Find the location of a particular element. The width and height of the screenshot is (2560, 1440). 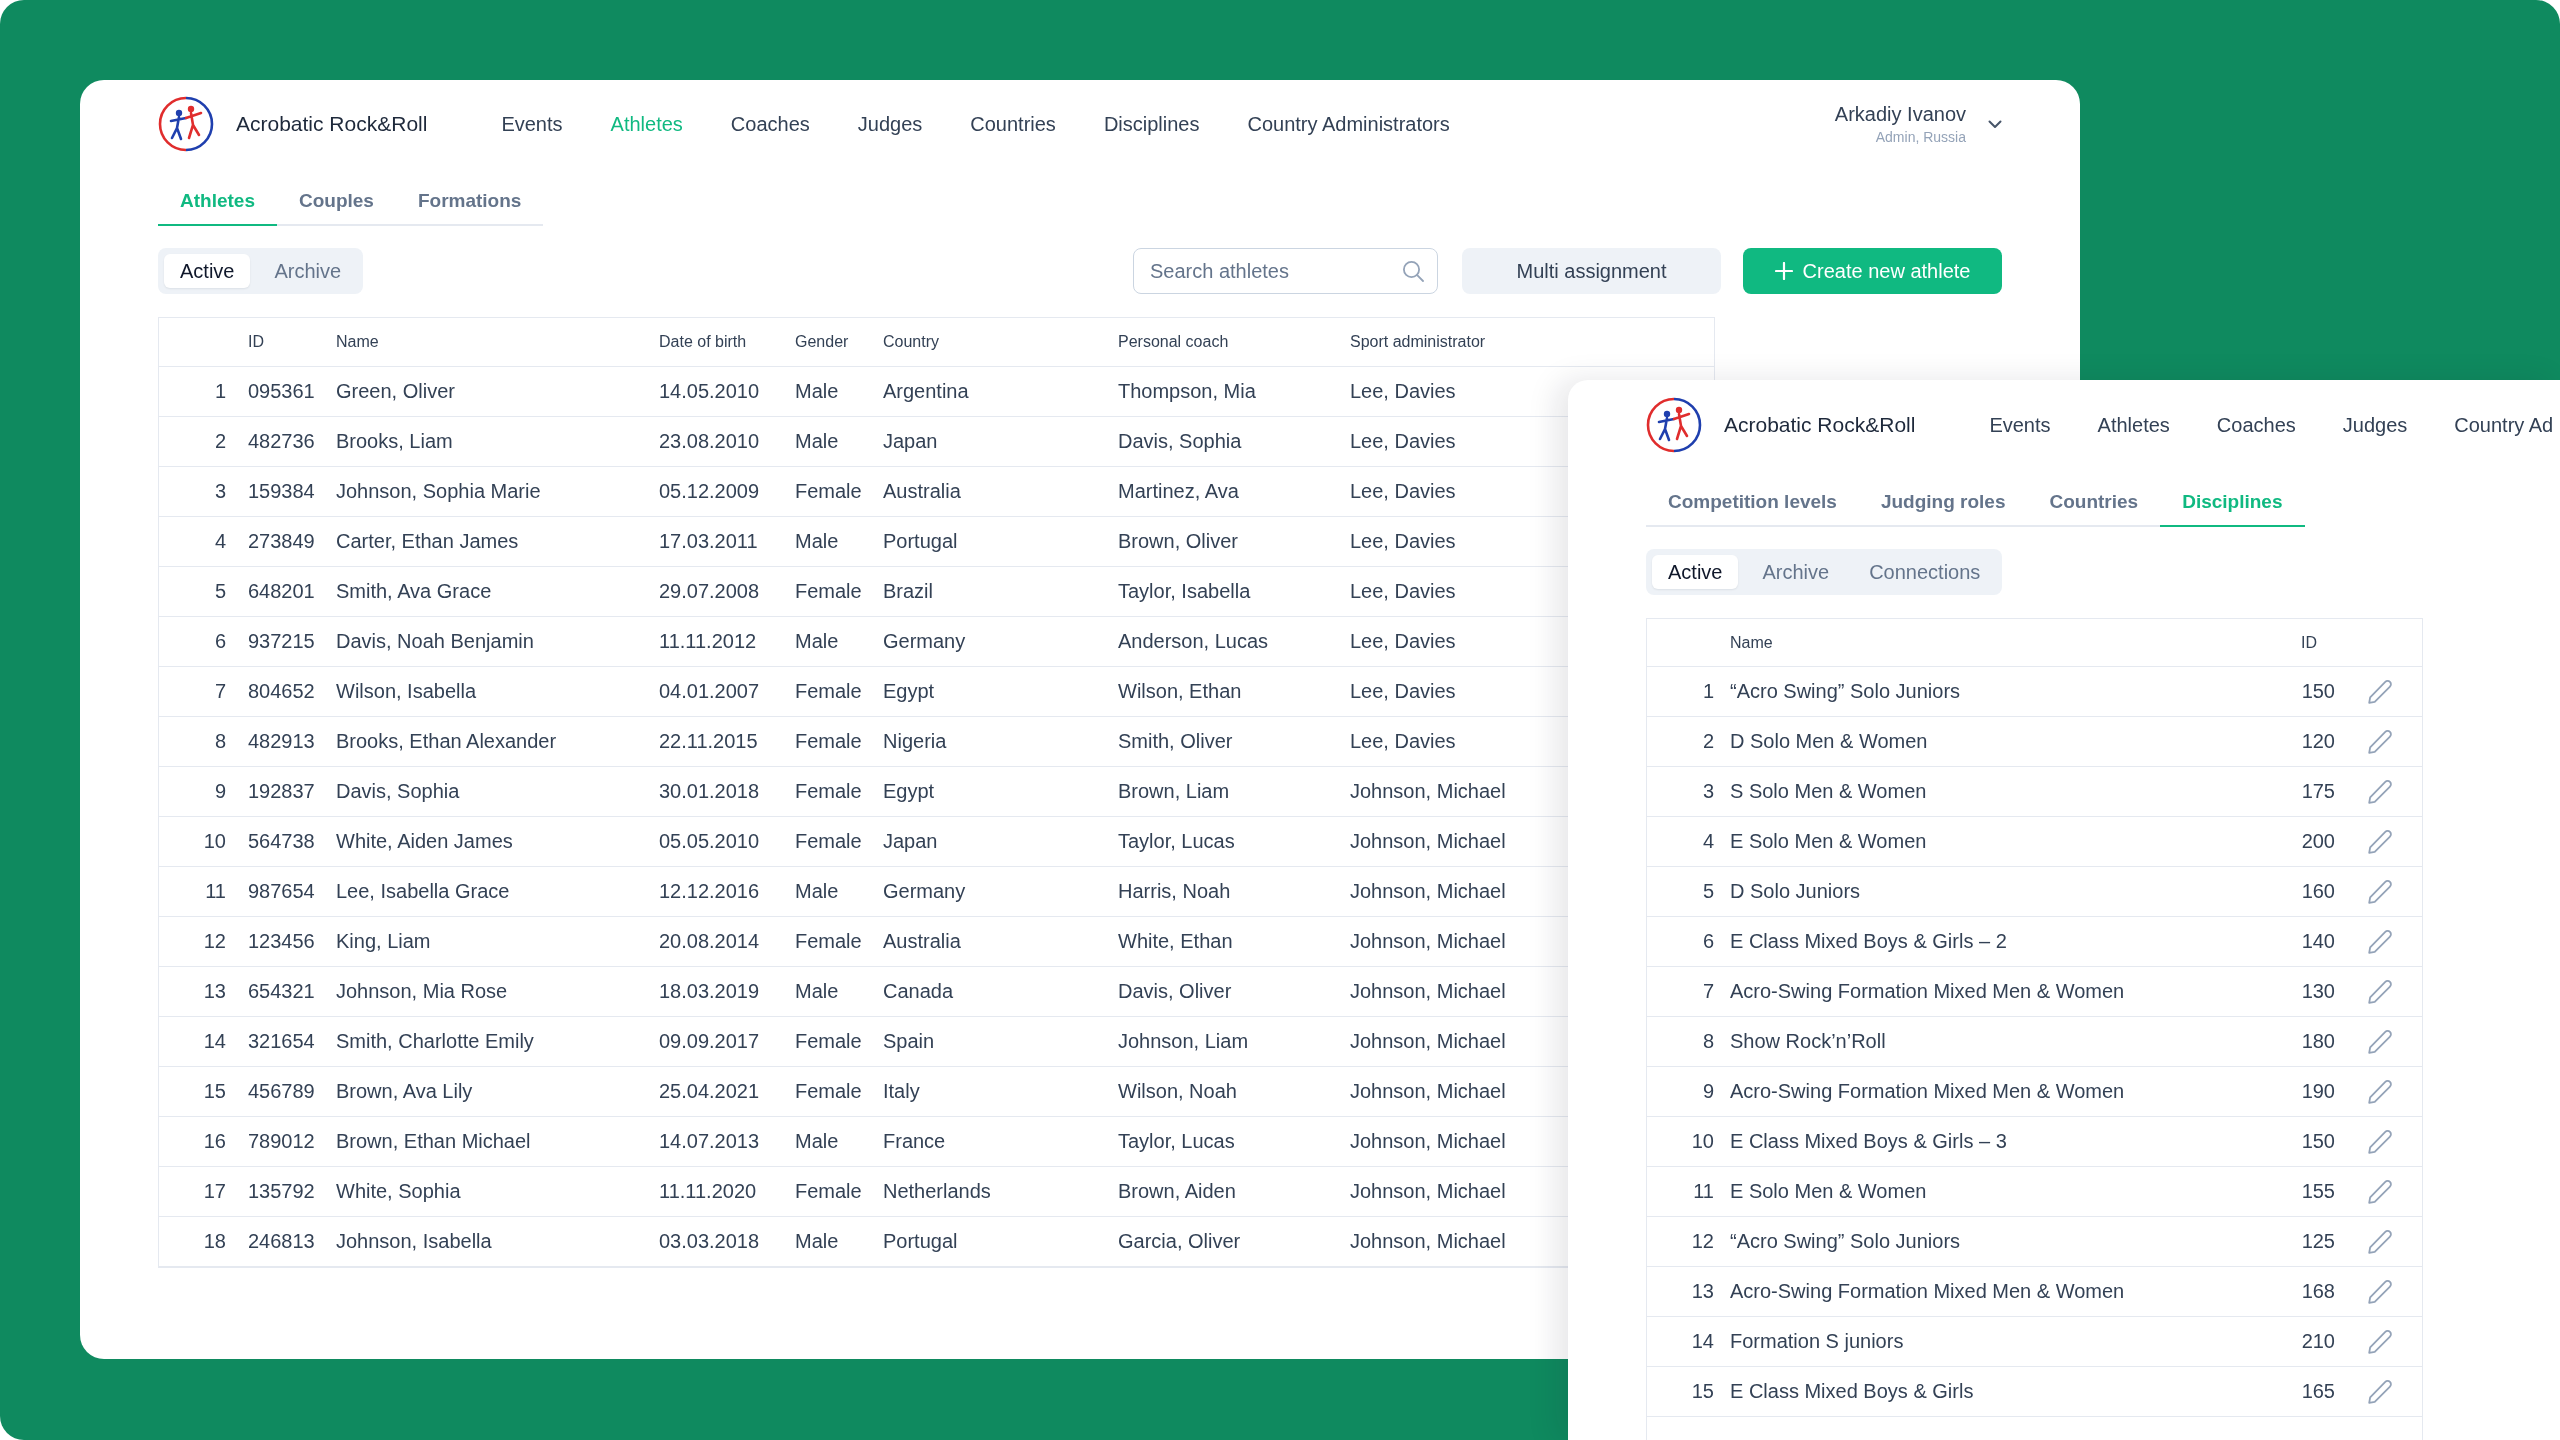

table-cell: 140 is located at coordinates (2318, 941).